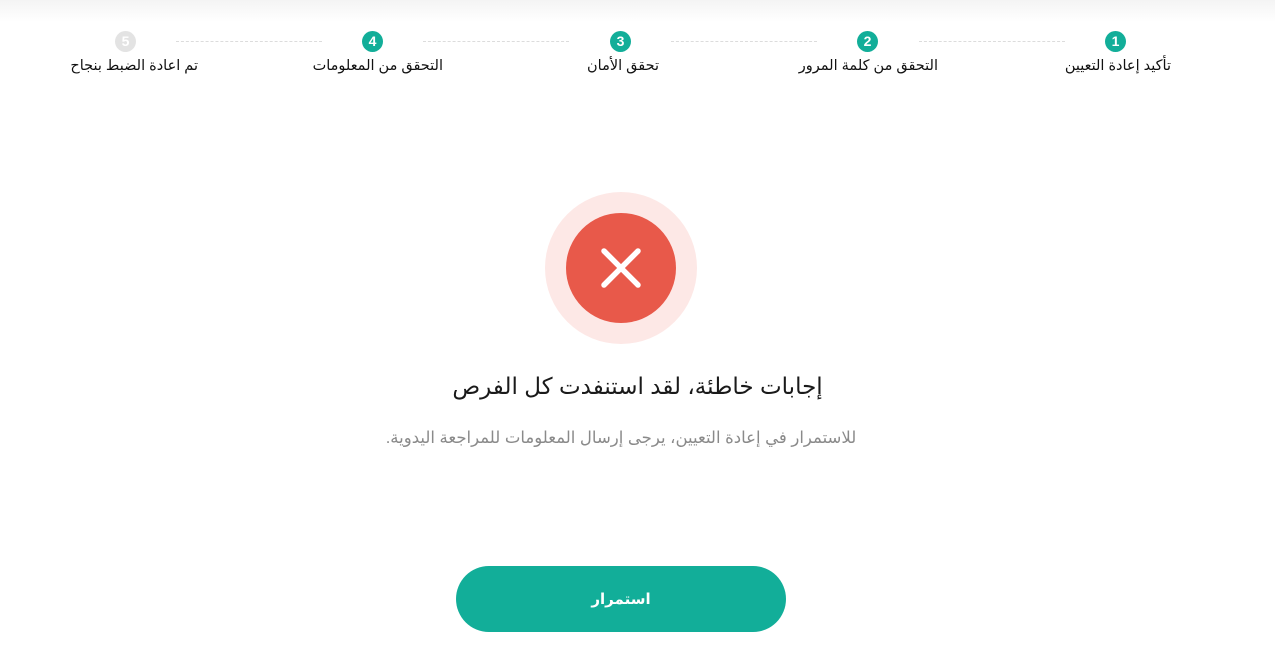 The height and width of the screenshot is (665, 1275). I want to click on close-x-glyph, so click(621, 268).